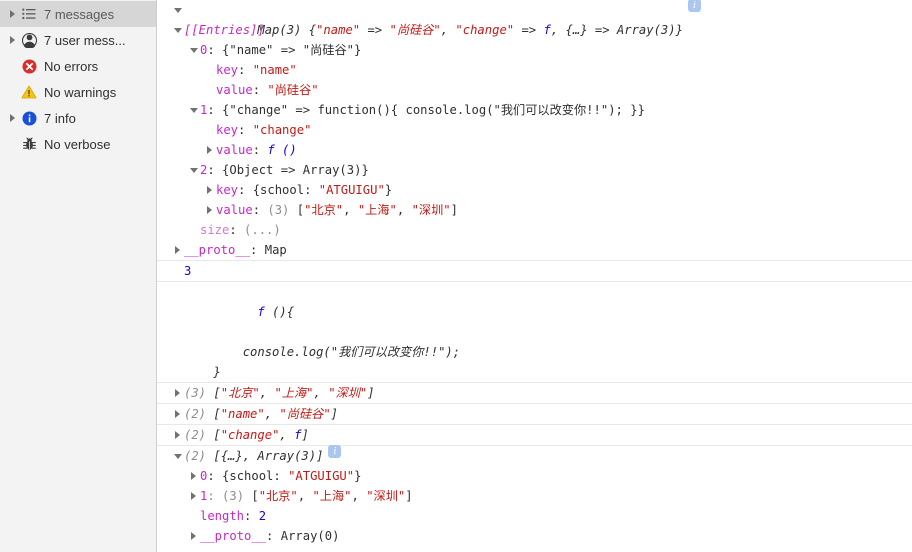 This screenshot has height=552, width=912. Describe the element at coordinates (229, 496) in the screenshot. I see `array-count: : (3)` at that location.